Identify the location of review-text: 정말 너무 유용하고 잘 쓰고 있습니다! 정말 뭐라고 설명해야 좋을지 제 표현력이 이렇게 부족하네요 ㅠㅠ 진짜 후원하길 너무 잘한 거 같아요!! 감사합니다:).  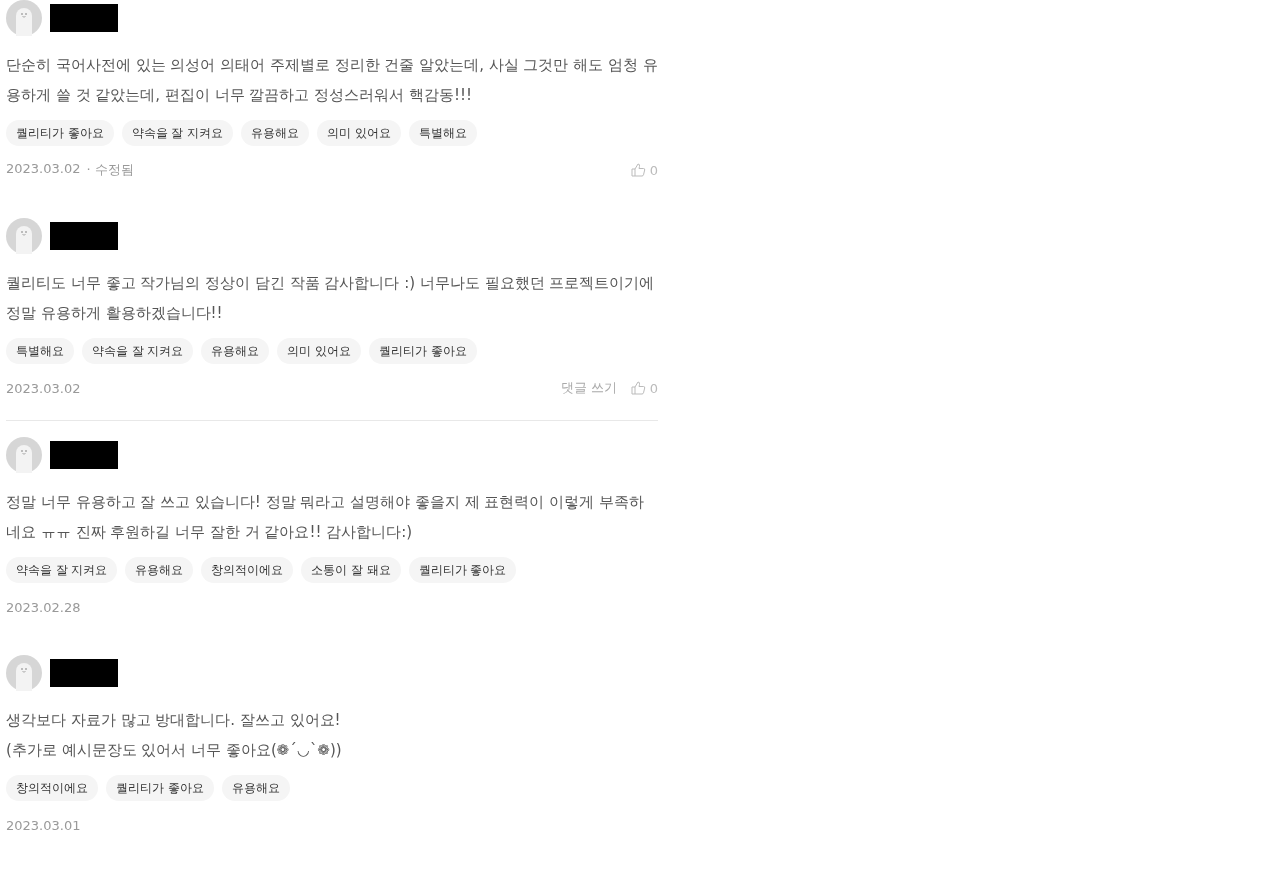
(325, 517).